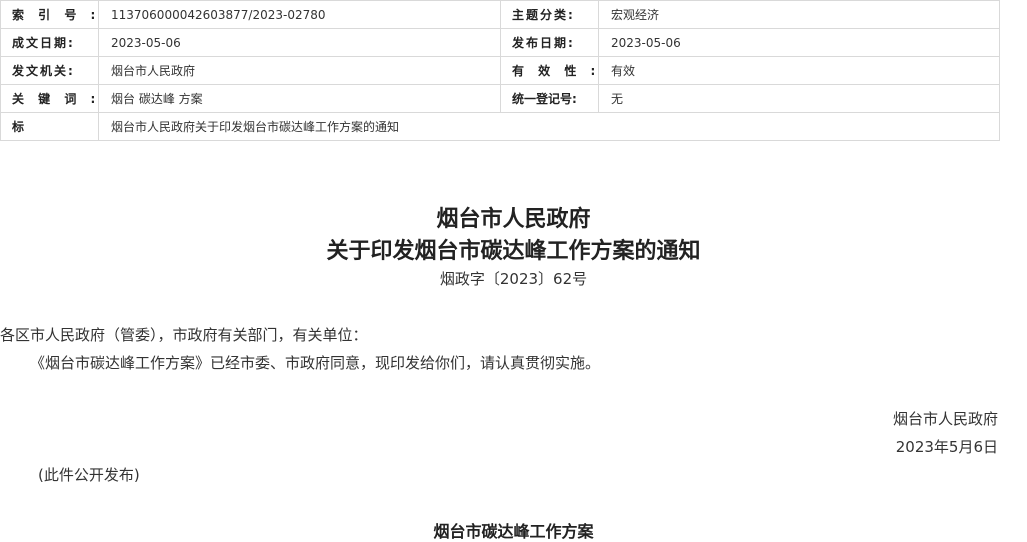 Image resolution: width=1027 pixels, height=542 pixels. Describe the element at coordinates (299, 70) in the screenshot. I see `issuer-value: 烟台市人民政府` at that location.